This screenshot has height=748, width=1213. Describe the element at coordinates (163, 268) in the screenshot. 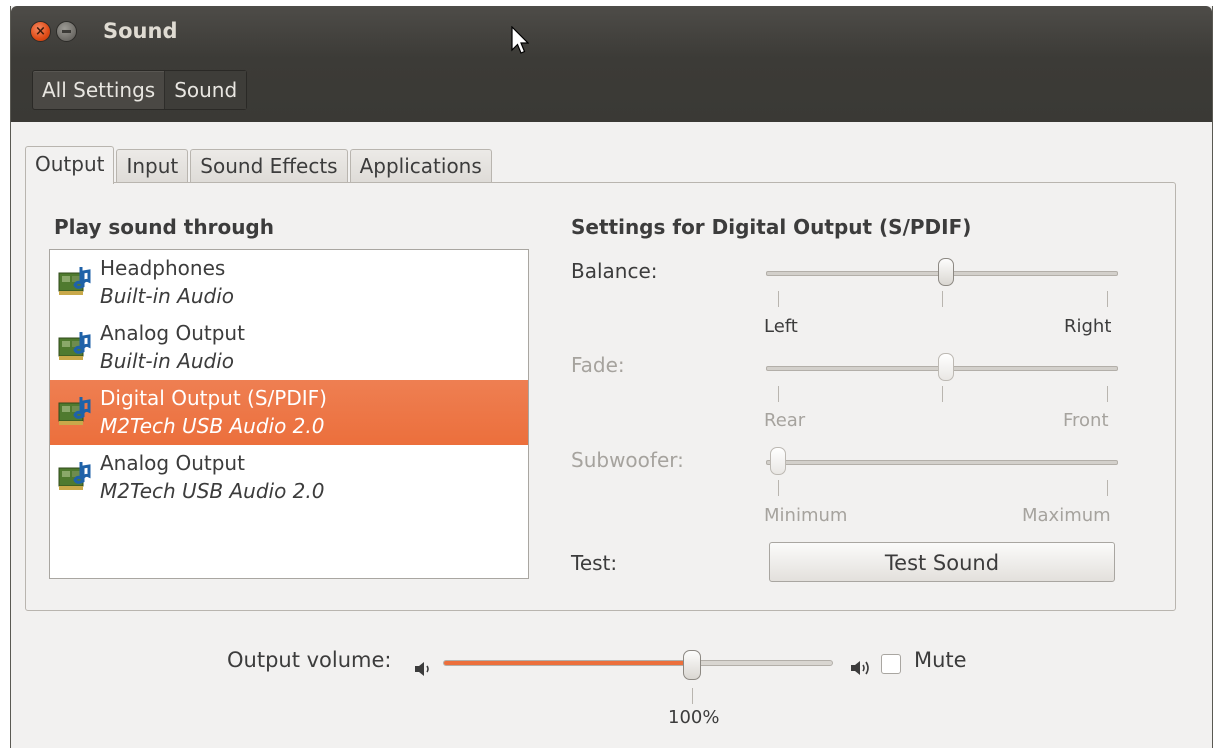

I see `device-name: Headphones` at that location.